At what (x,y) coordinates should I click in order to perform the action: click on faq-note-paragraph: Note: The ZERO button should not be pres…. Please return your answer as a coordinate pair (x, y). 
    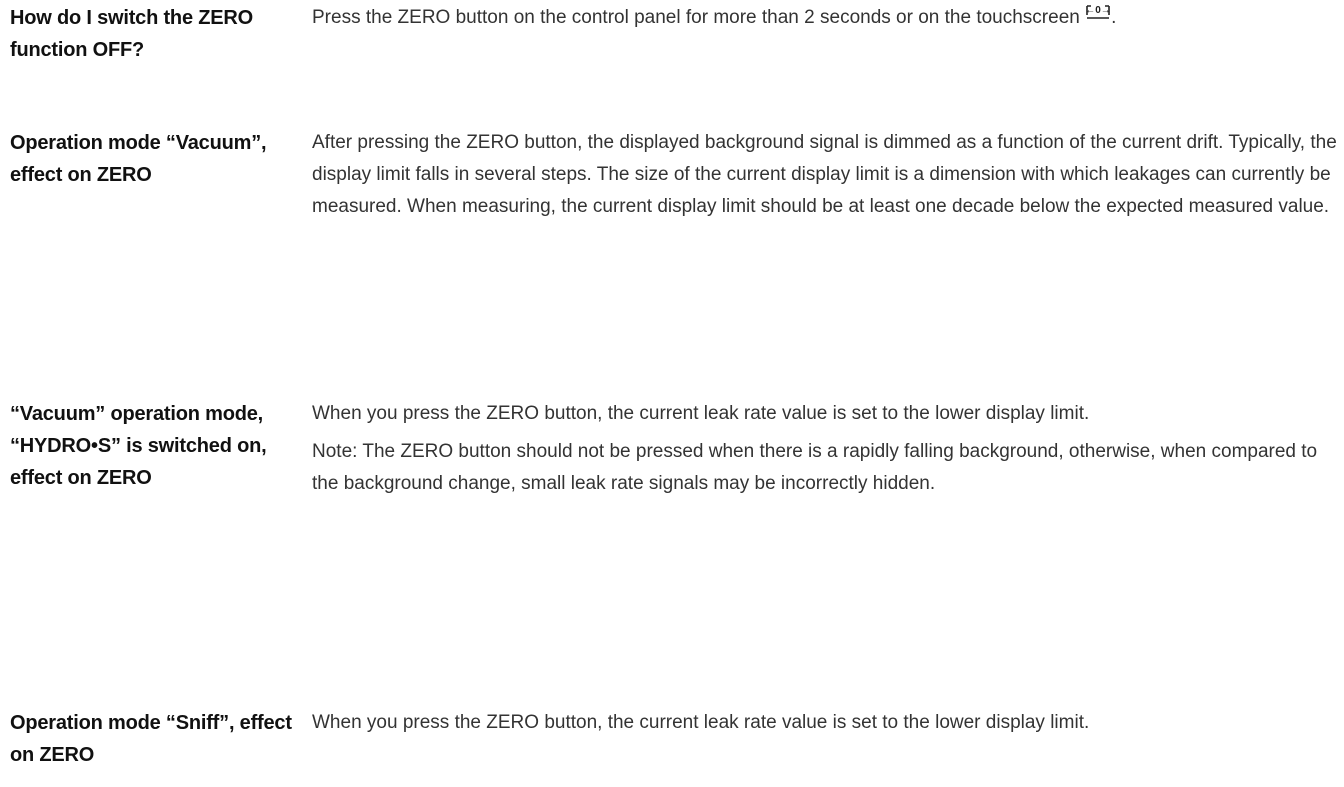
    Looking at the image, I should click on (815, 467).